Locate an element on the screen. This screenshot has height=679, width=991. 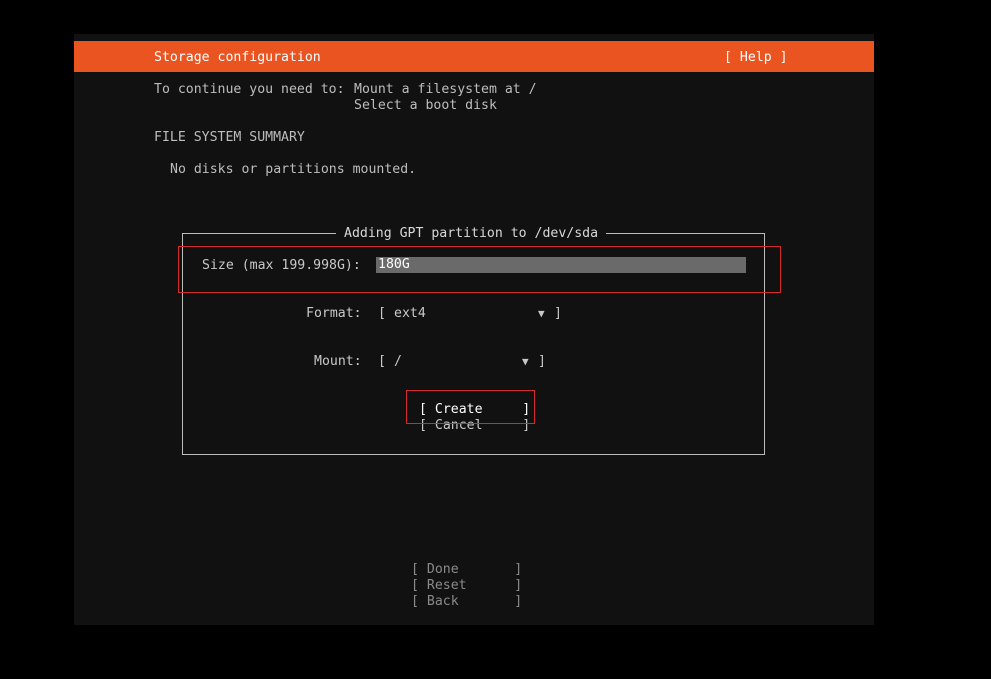
summary-empty-text: No disks or partitions mounted. is located at coordinates (293, 169).